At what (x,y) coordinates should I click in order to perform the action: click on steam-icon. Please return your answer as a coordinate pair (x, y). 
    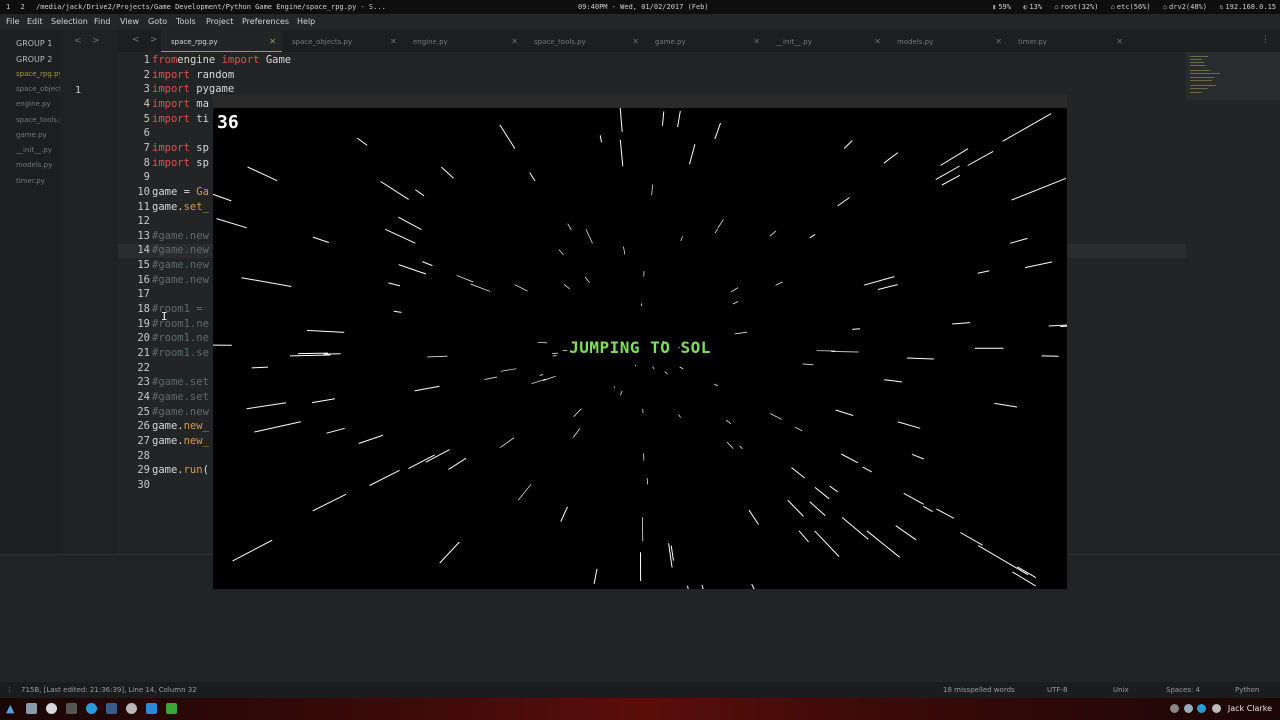
    Looking at the image, I should click on (111, 708).